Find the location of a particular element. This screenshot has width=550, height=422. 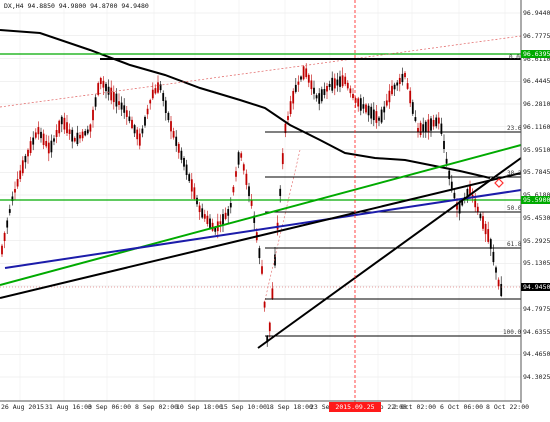

price-marker: 96.6395 is located at coordinates (535, 54).